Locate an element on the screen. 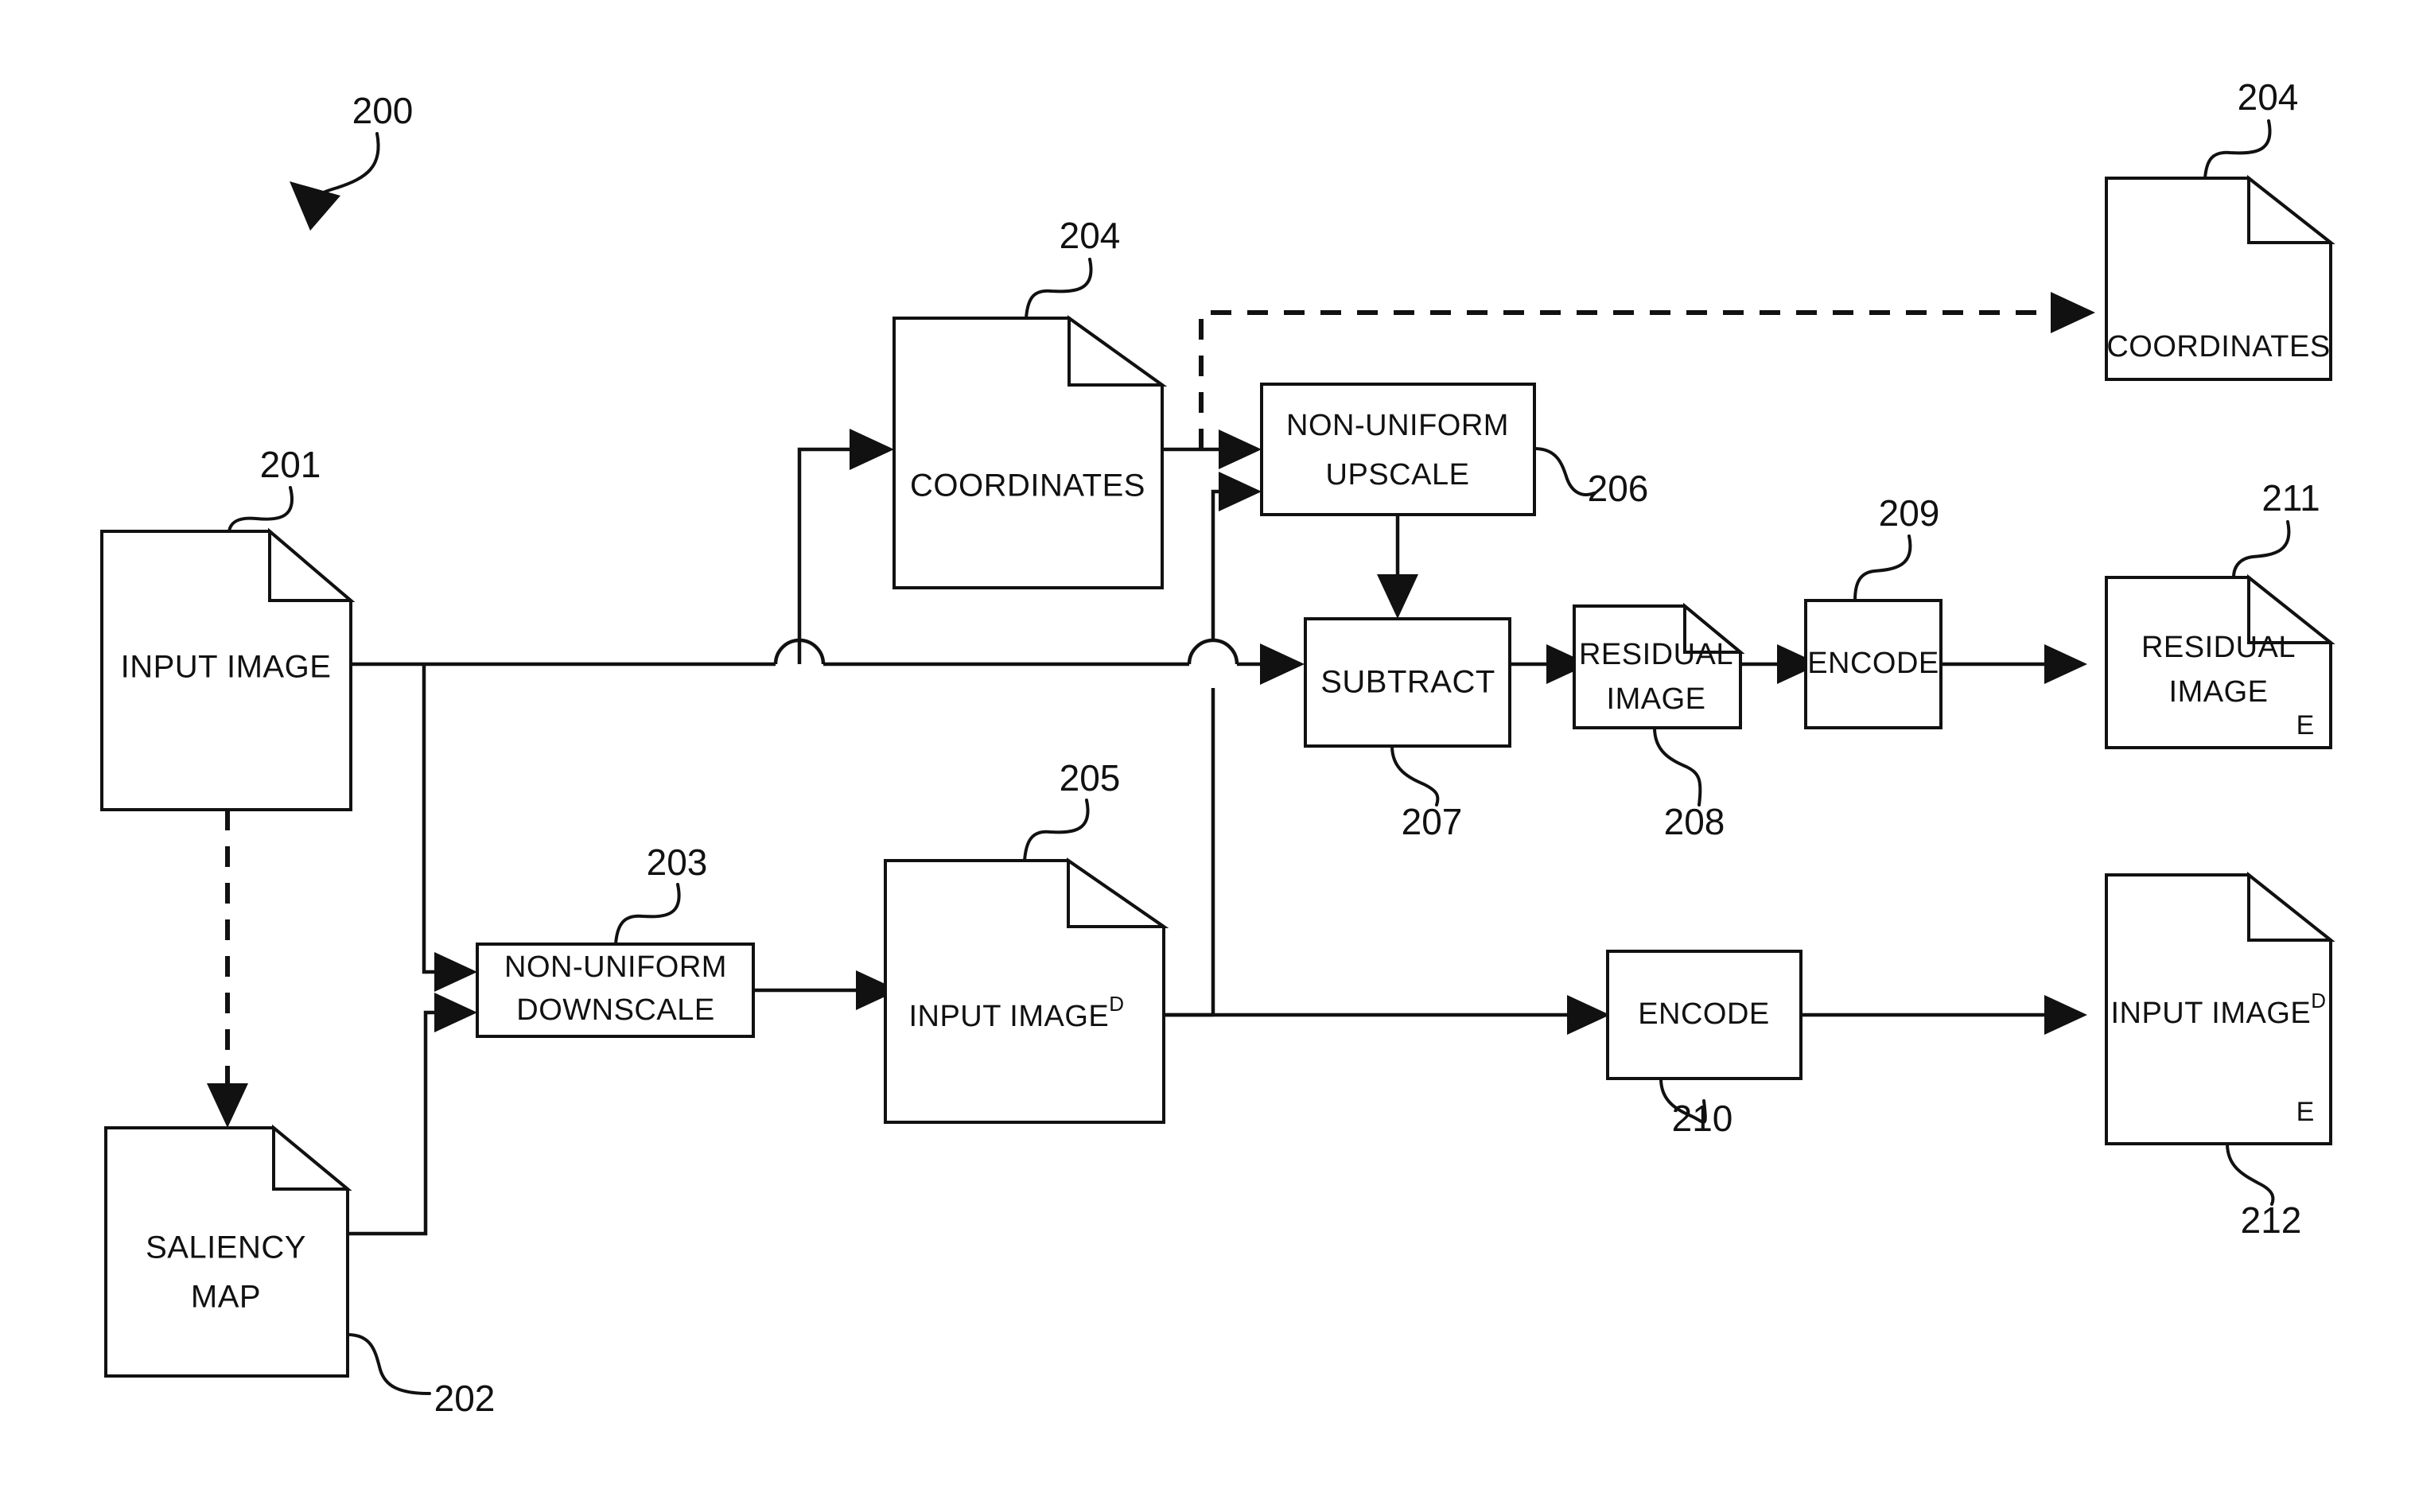 The width and height of the screenshot is (2415, 1512). residual-image-encoded-label-line1: RESIDUAL is located at coordinates (2218, 647).